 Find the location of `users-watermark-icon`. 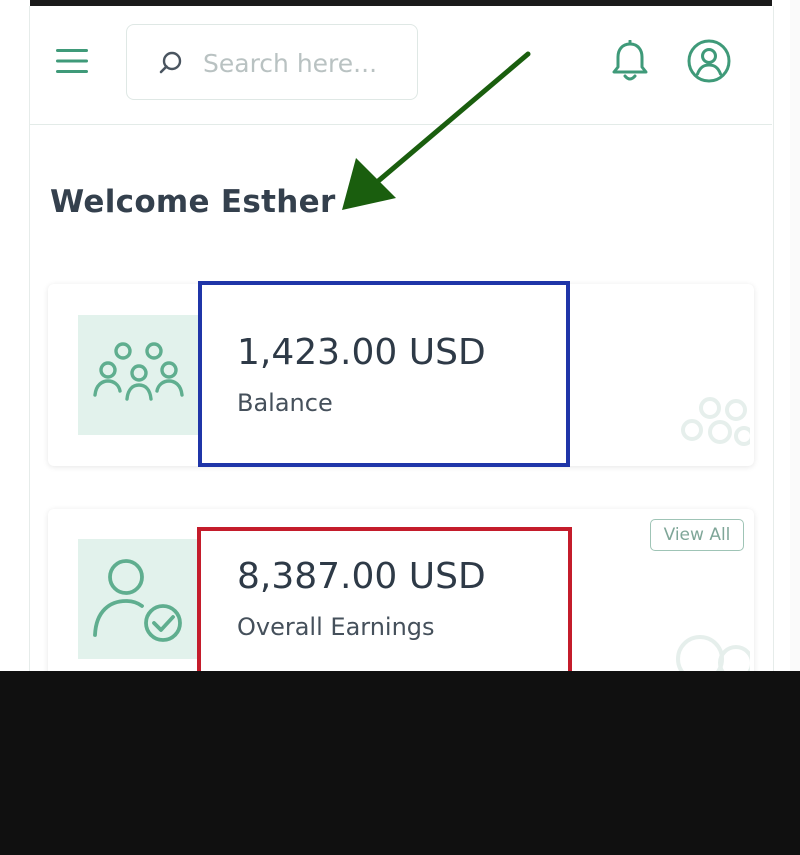

users-watermark-icon is located at coordinates (715, 421).